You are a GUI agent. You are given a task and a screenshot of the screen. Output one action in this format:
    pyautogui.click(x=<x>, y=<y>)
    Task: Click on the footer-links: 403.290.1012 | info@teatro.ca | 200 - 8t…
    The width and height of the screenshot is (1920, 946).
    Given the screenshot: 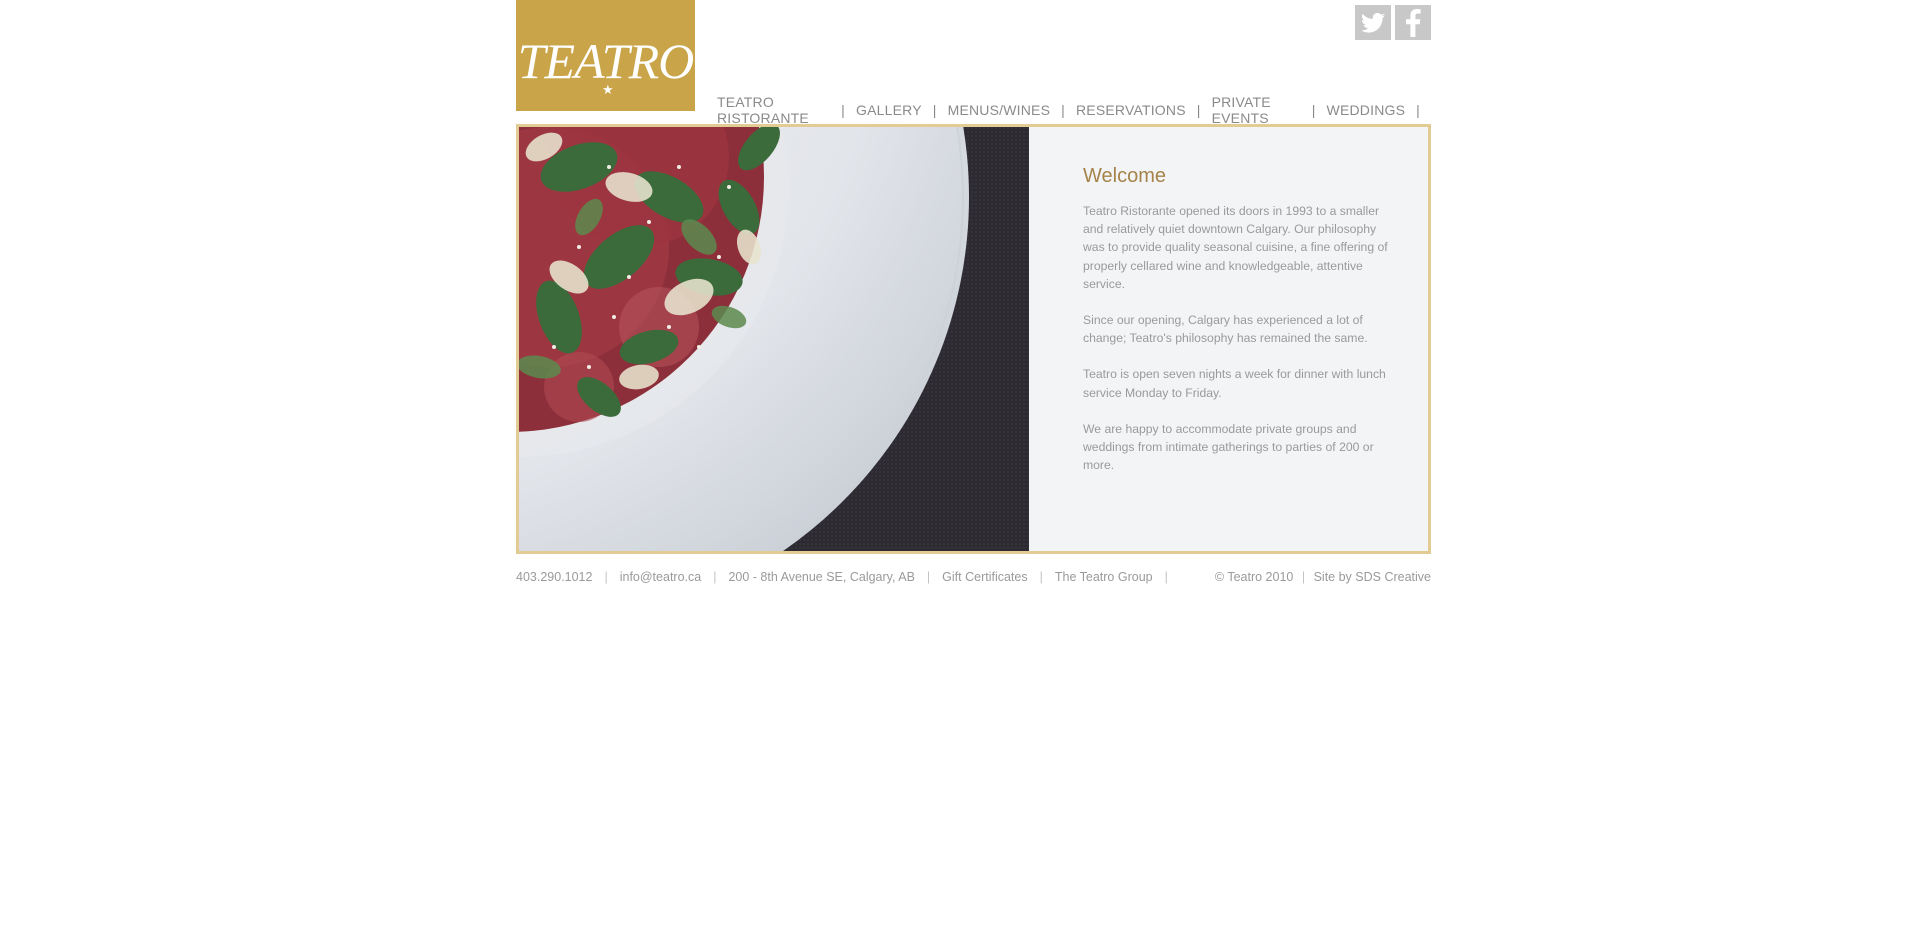 What is the action you would take?
    pyautogui.click(x=848, y=577)
    